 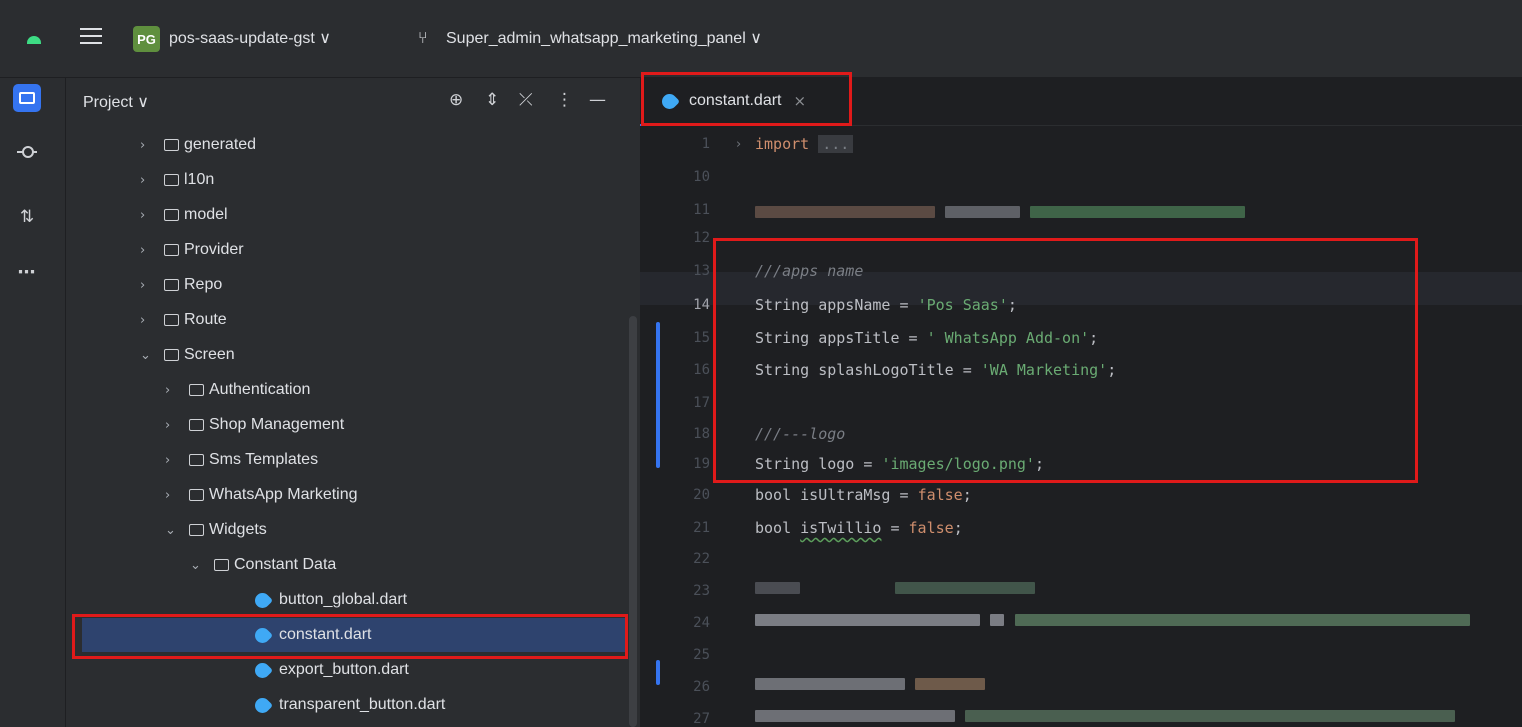 What do you see at coordinates (27, 272) in the screenshot?
I see `more-tools-icon: ⋯` at bounding box center [27, 272].